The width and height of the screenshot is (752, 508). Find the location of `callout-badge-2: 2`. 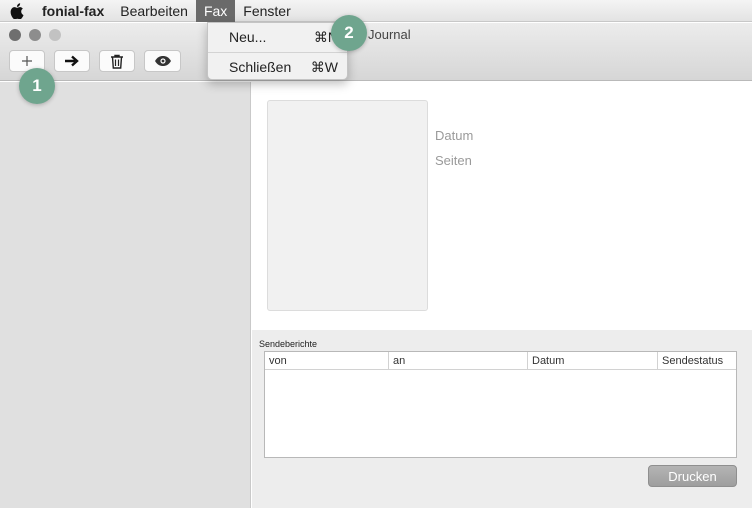

callout-badge-2: 2 is located at coordinates (349, 33).